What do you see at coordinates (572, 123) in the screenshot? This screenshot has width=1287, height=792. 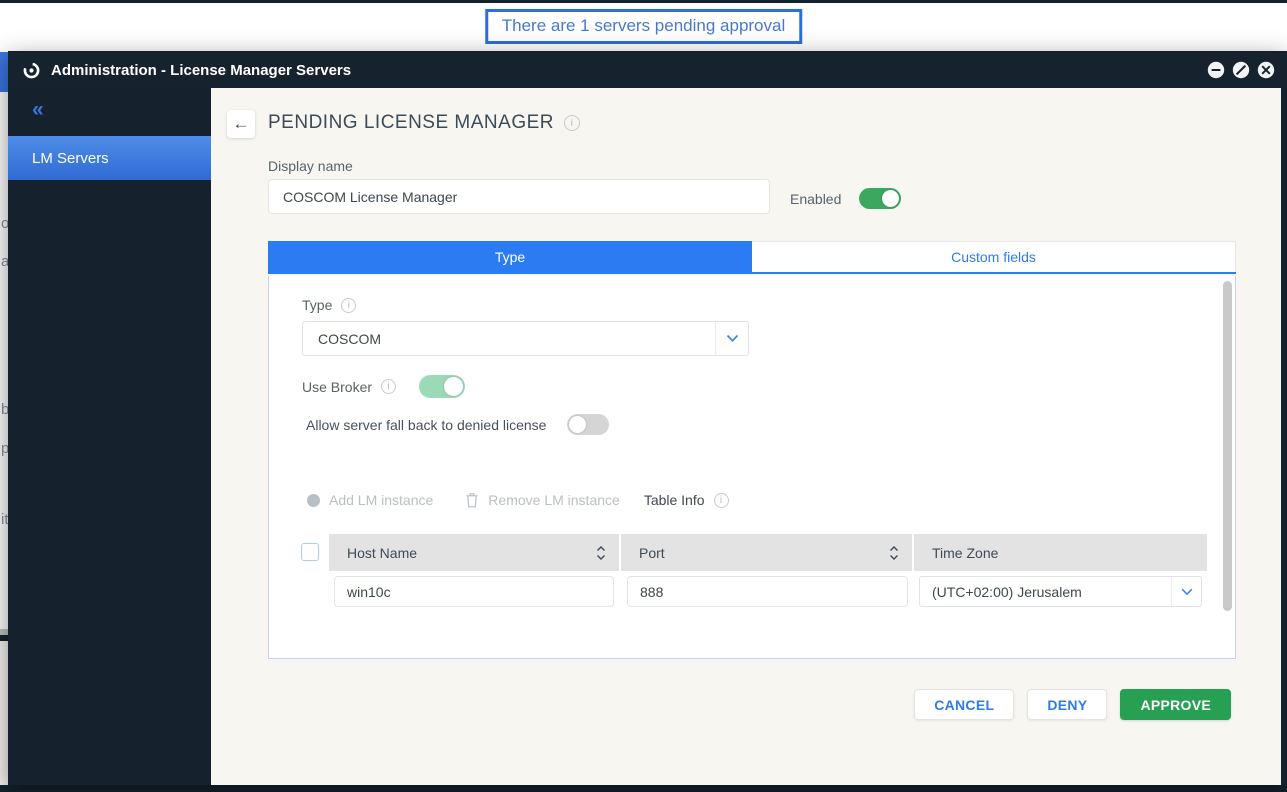 I see `page-title-info-icon: i` at bounding box center [572, 123].